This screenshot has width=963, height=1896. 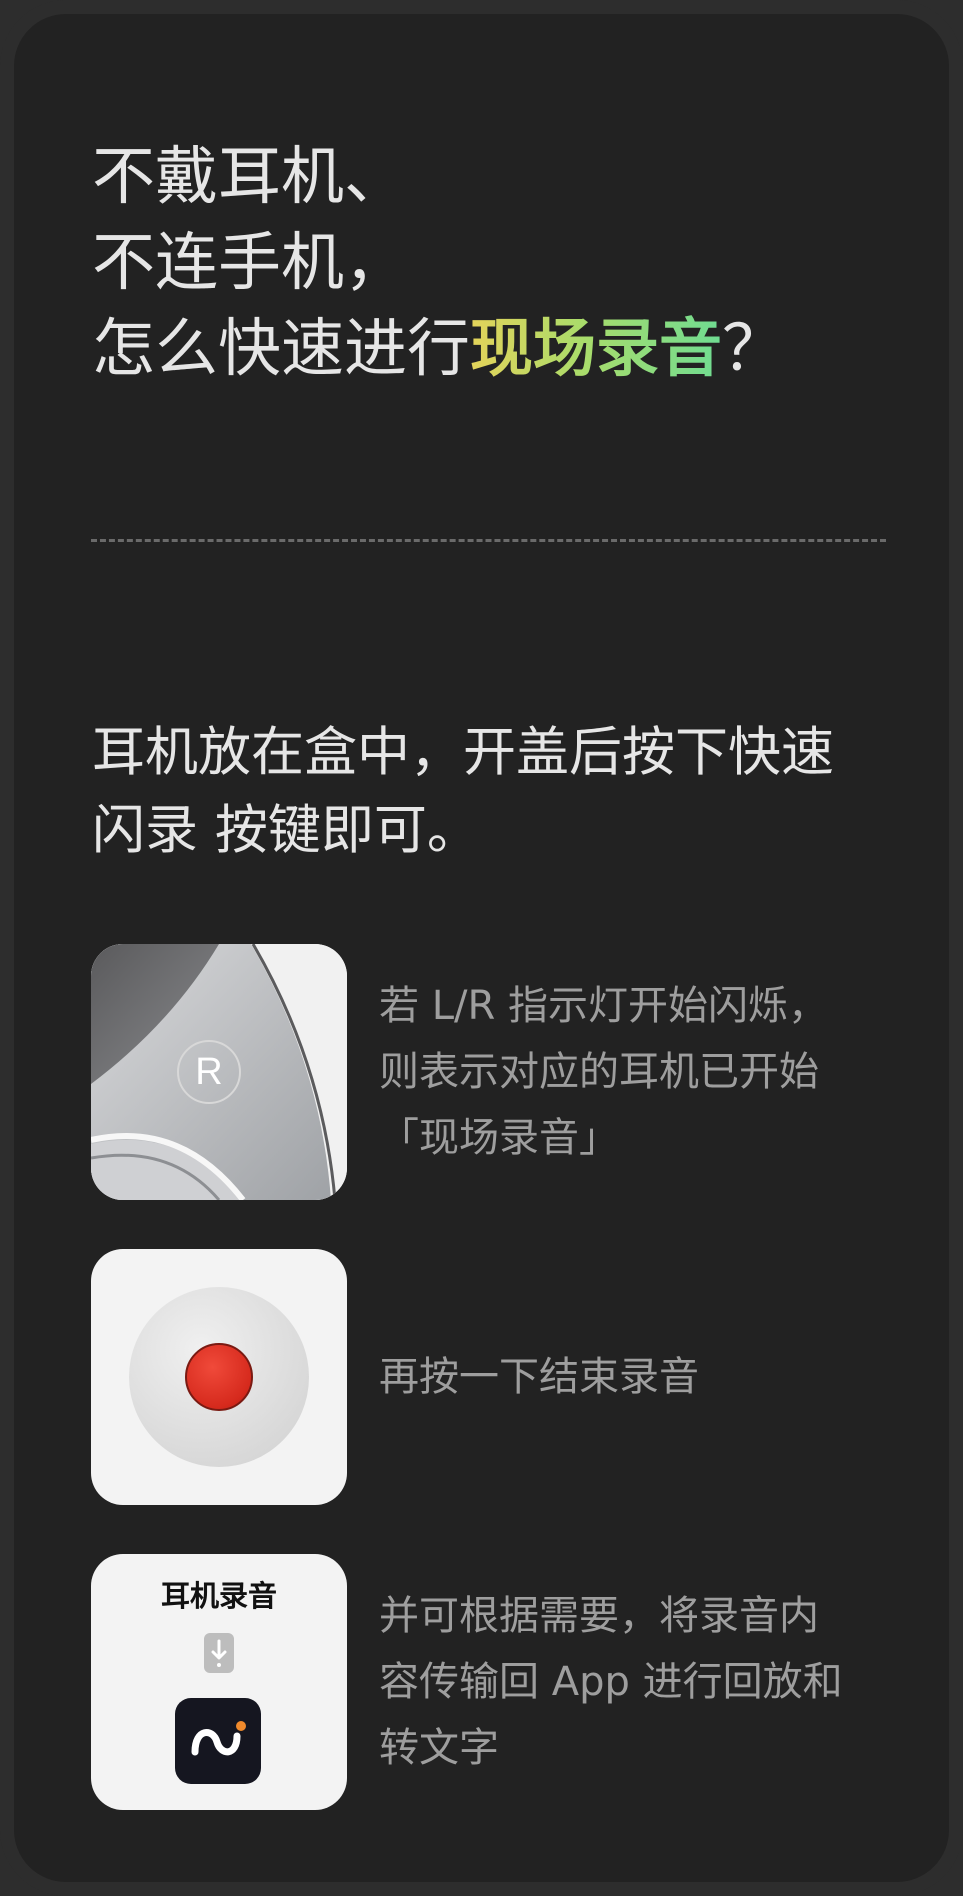 I want to click on r-button-letter: R, so click(x=209, y=1071).